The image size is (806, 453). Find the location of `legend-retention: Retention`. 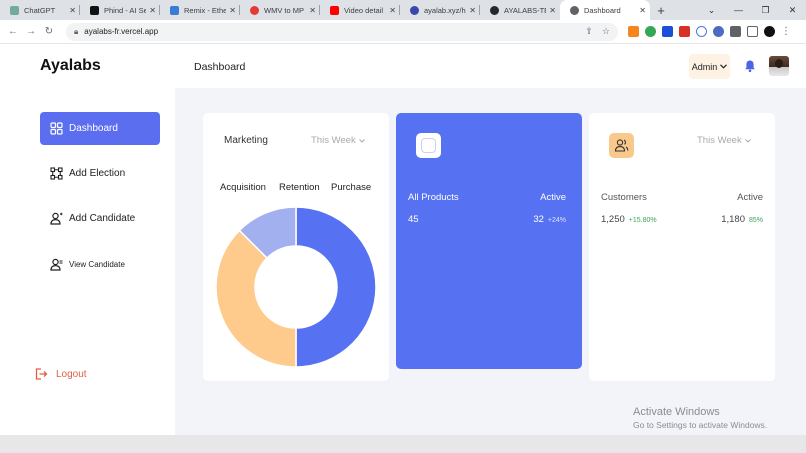

legend-retention: Retention is located at coordinates (299, 187).